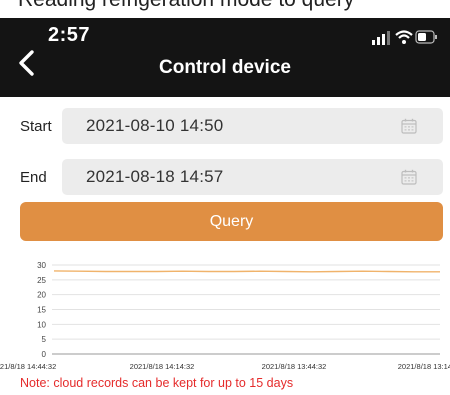  I want to click on x-tick-label: 021/8/18 14:44:32, so click(28, 366).